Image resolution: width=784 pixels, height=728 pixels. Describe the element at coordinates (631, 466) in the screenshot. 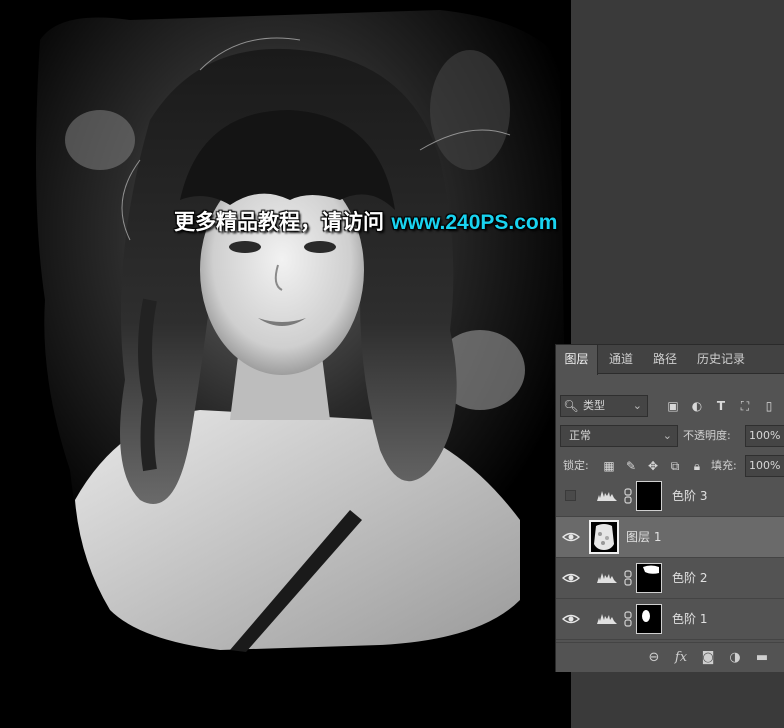

I see `lock-image-icon: ✎` at that location.